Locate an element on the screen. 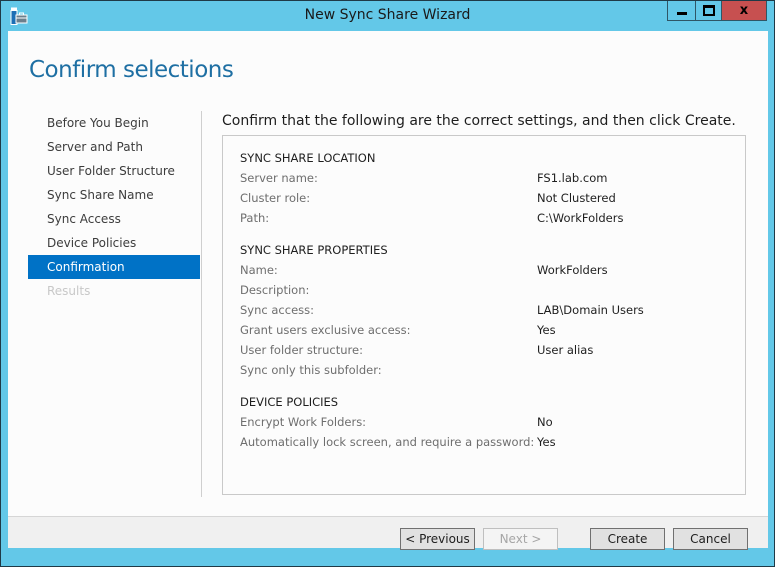 The image size is (775, 567). nav-item-sync-share-name: Sync Share Name is located at coordinates (114, 195).